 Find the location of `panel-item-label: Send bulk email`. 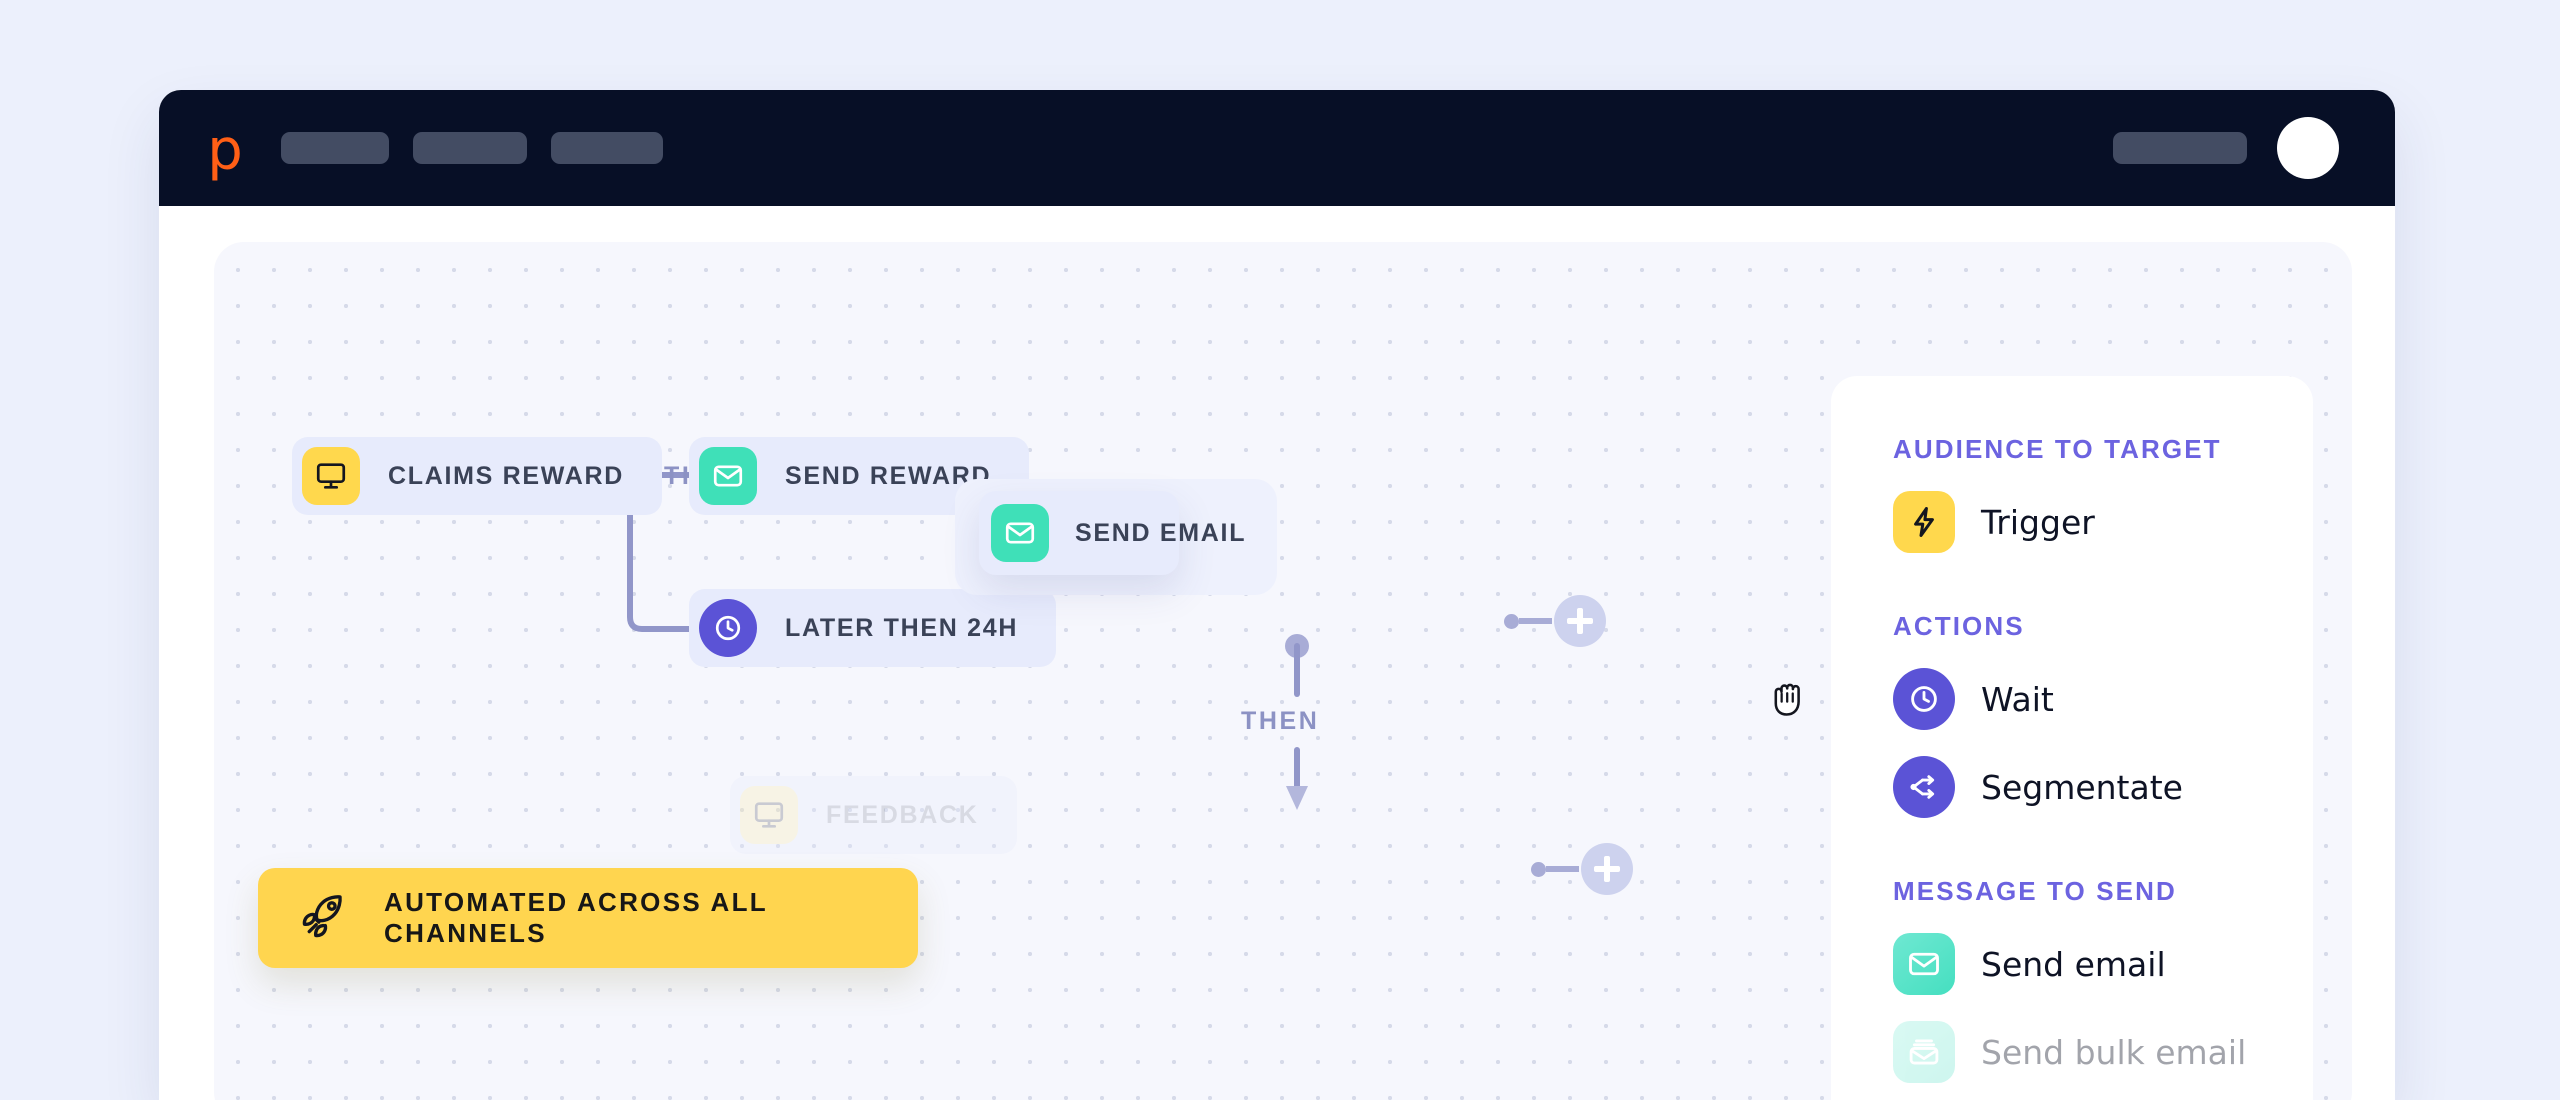

panel-item-label: Send bulk email is located at coordinates (2114, 1052).